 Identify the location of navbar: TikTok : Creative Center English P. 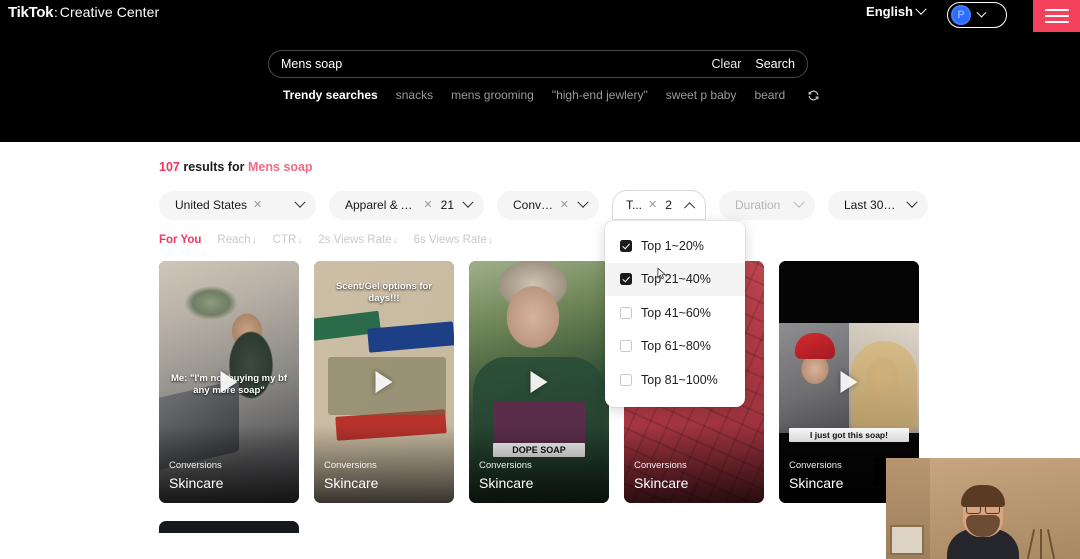
(540, 16).